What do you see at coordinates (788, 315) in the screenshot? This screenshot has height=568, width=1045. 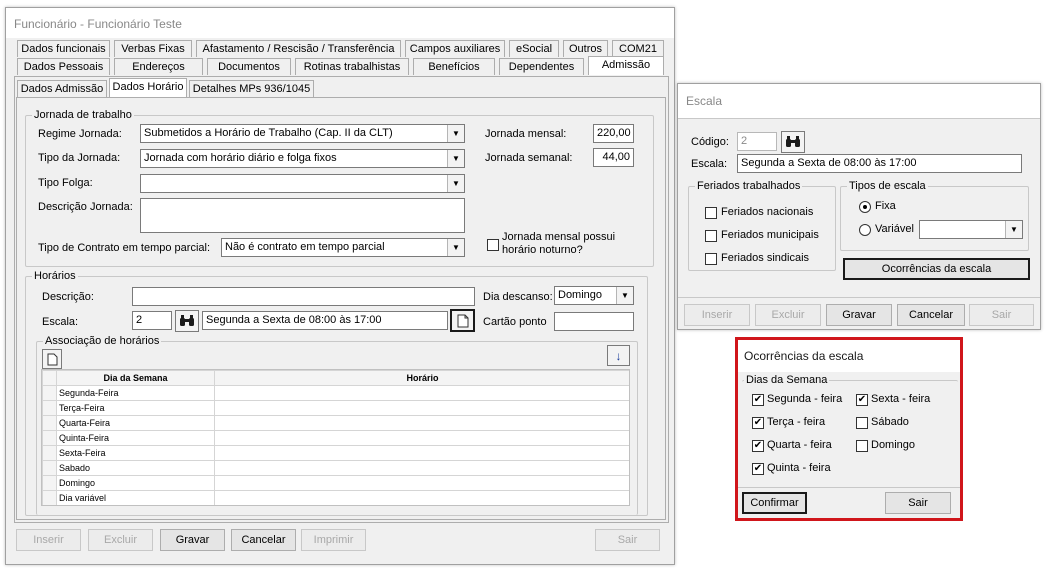 I see `escala-excluir-button: Excluir` at bounding box center [788, 315].